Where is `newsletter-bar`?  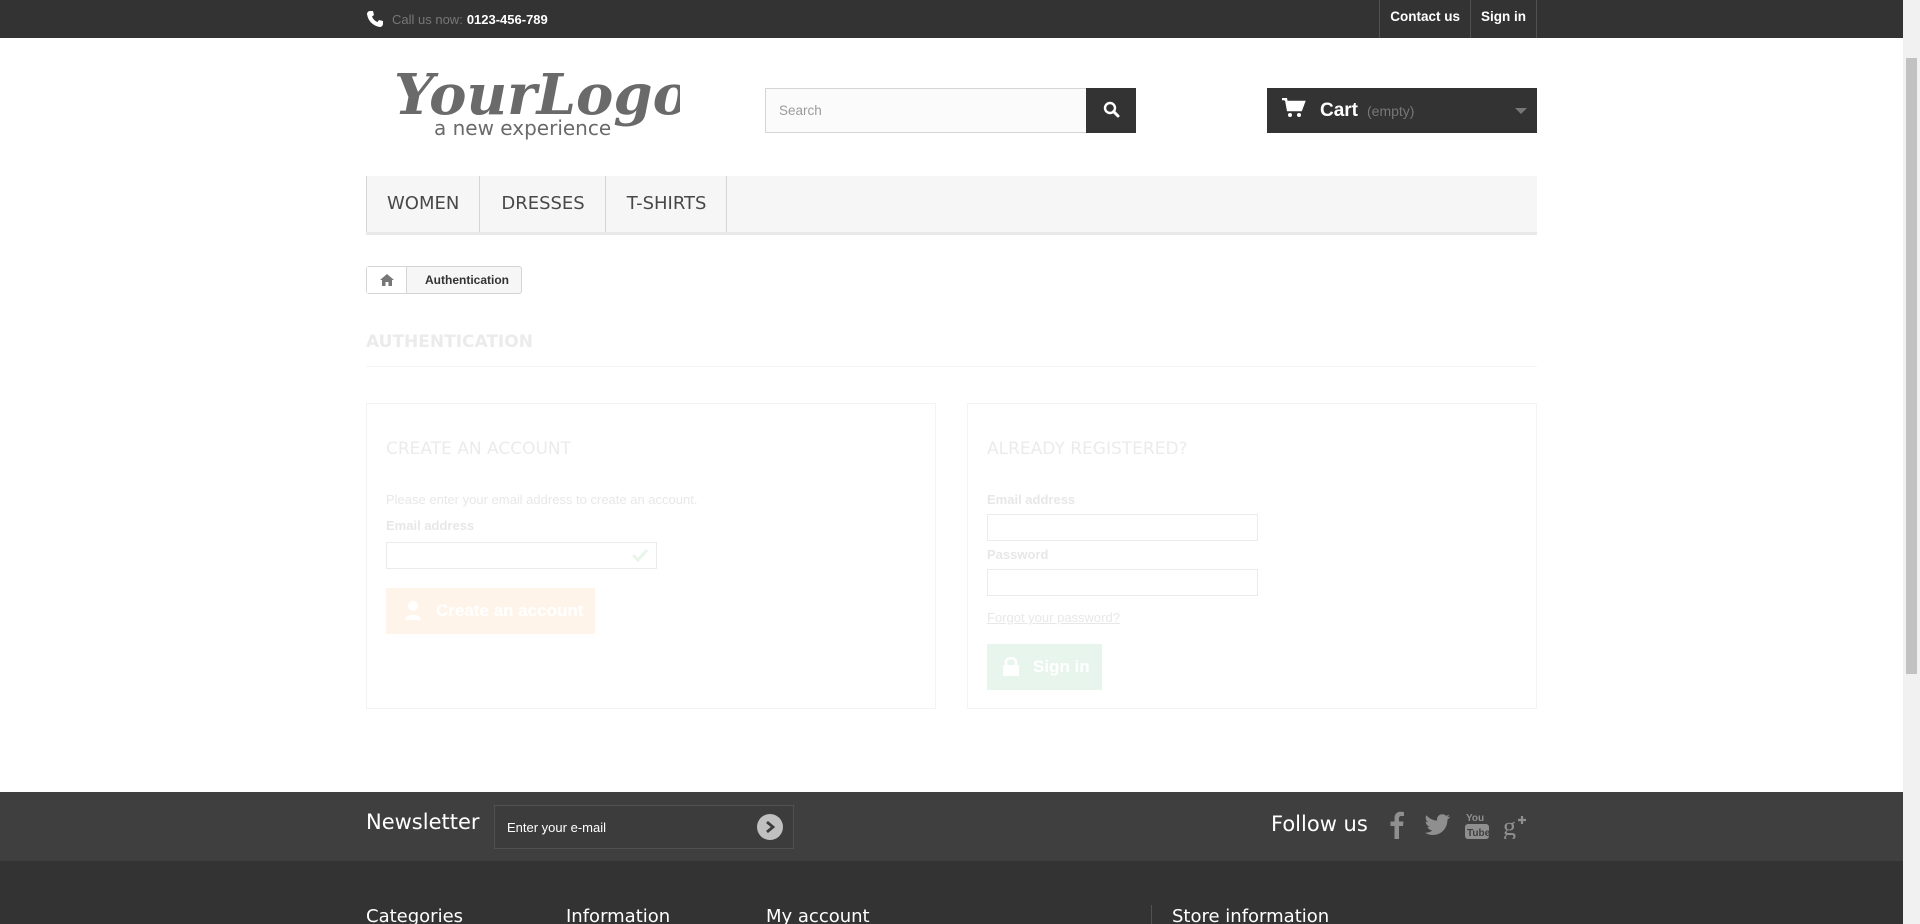
newsletter-bar is located at coordinates (951, 826).